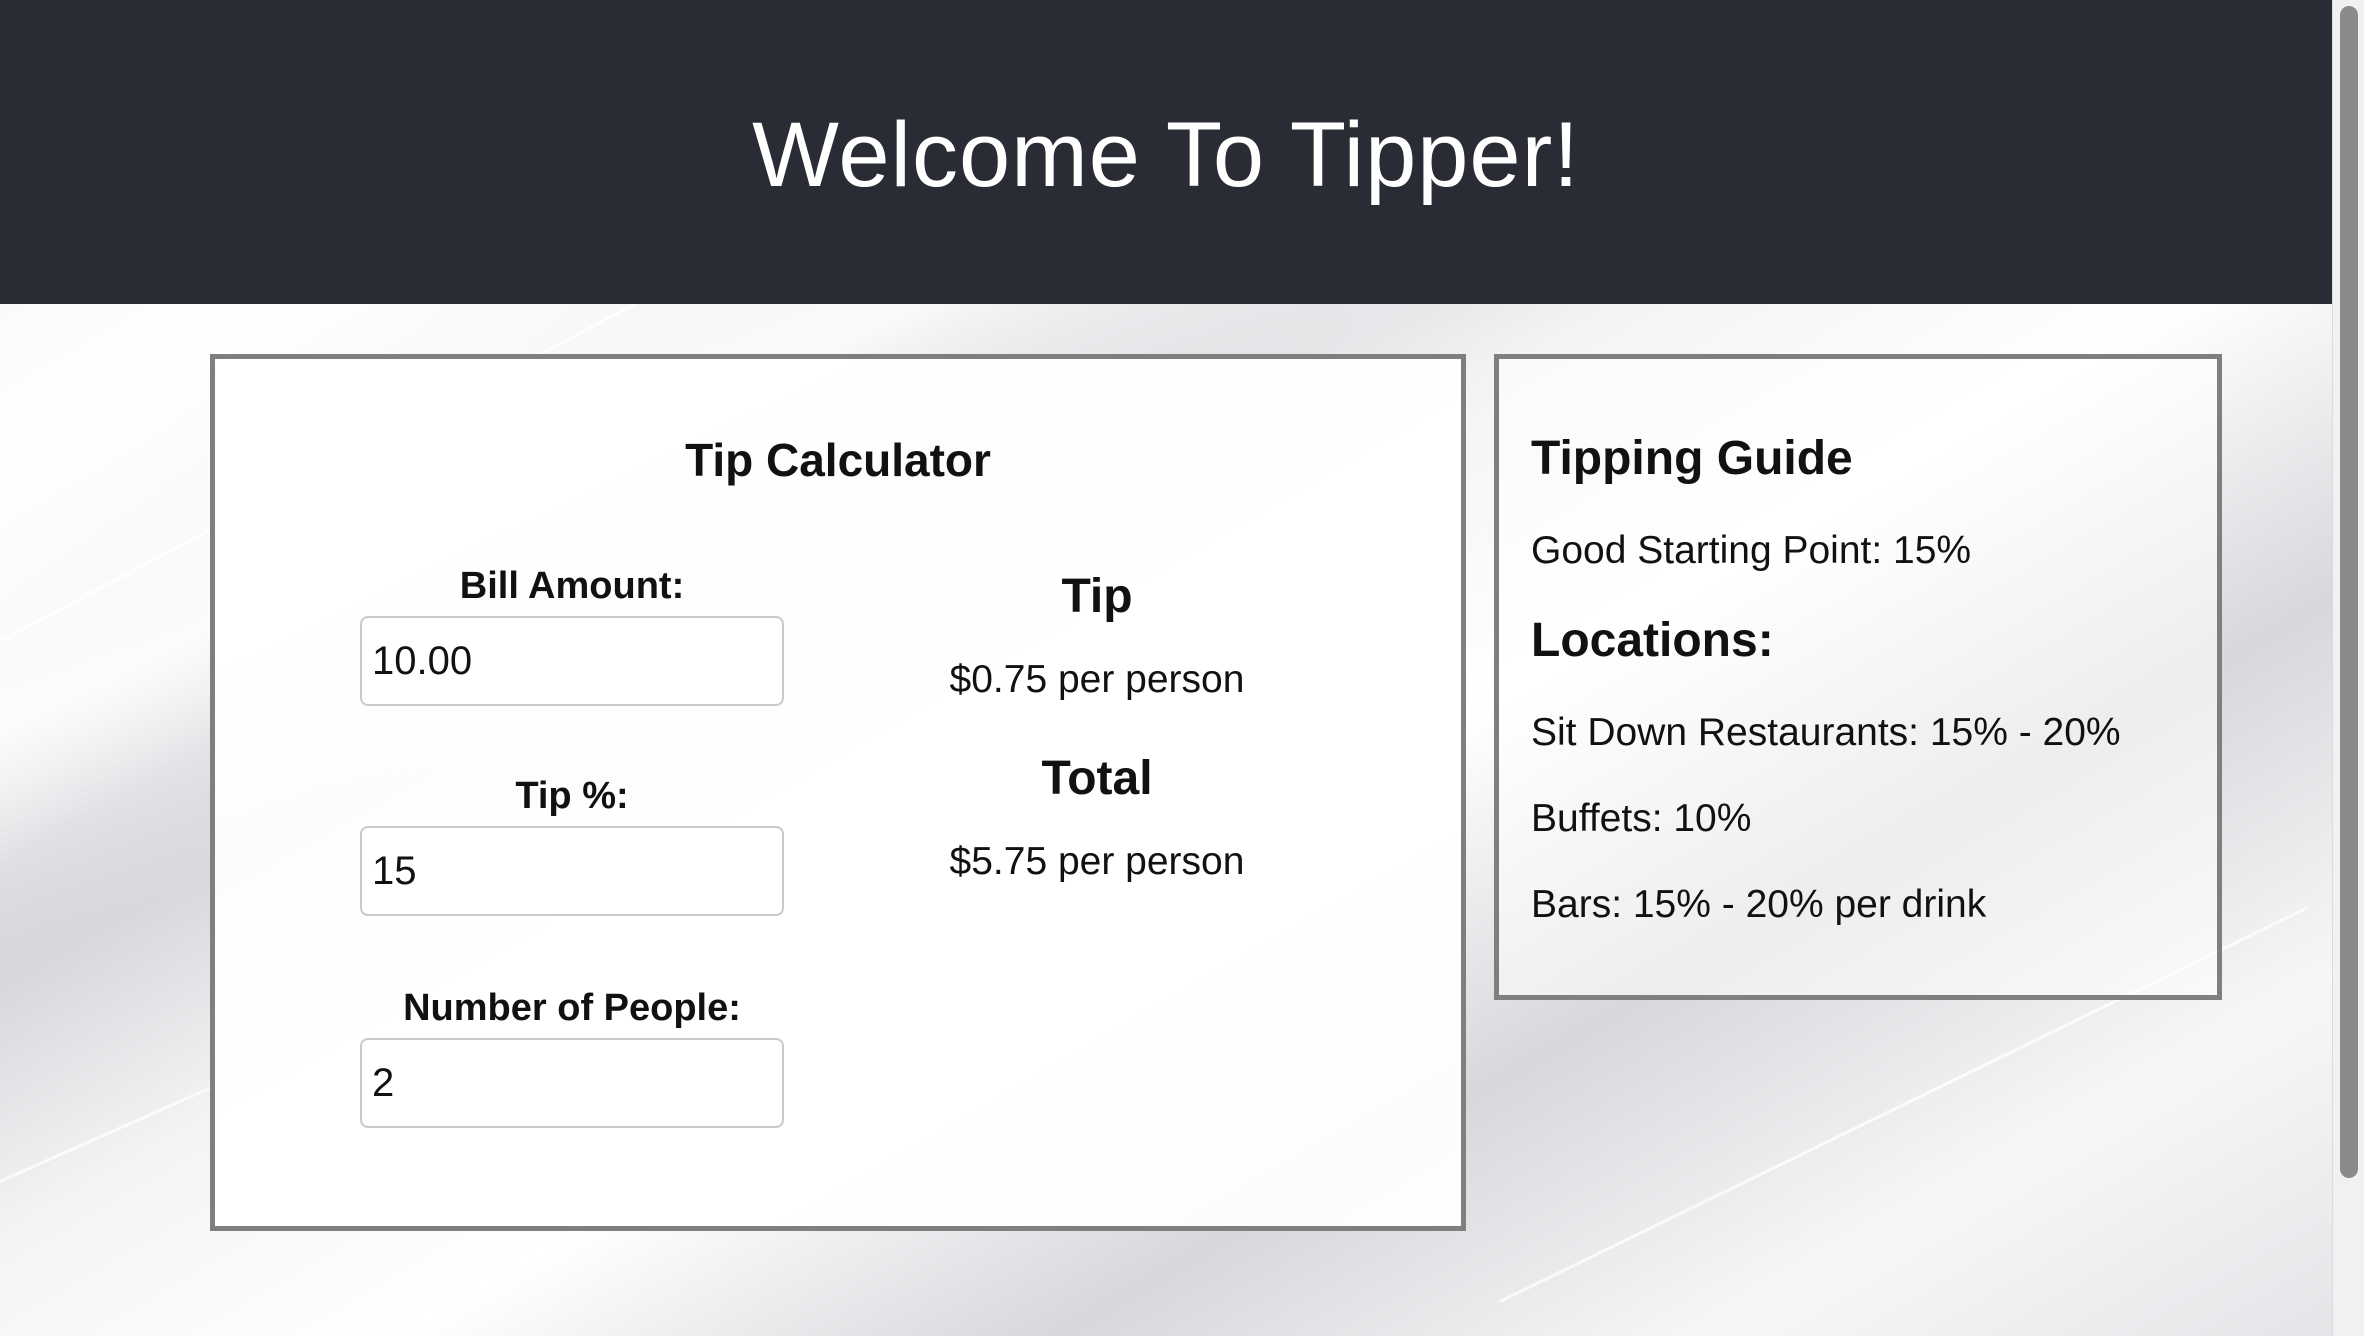 Image resolution: width=2364 pixels, height=1336 pixels. I want to click on tip-percent-field: Tip %:, so click(572, 845).